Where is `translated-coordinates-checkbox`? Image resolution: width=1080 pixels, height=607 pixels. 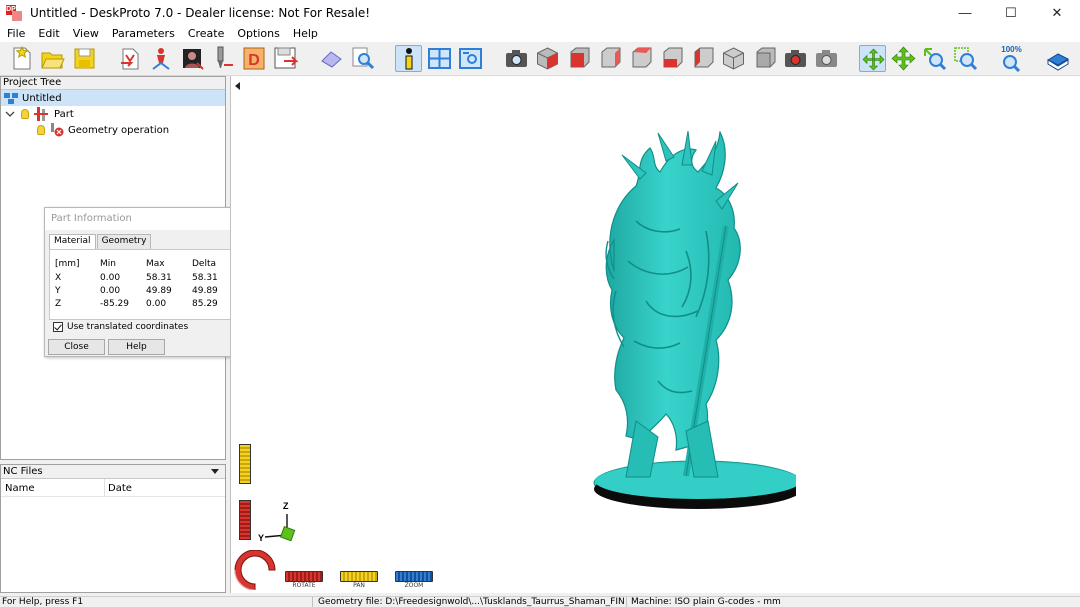 translated-coordinates-checkbox is located at coordinates (58, 327).